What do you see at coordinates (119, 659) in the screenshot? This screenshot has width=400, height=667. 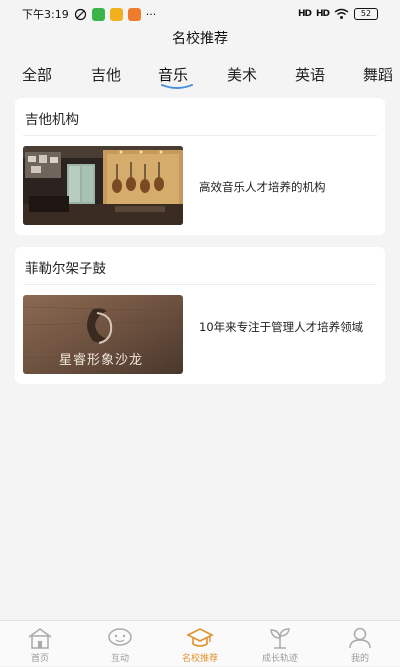 I see `nav-interact-label: 互动` at bounding box center [119, 659].